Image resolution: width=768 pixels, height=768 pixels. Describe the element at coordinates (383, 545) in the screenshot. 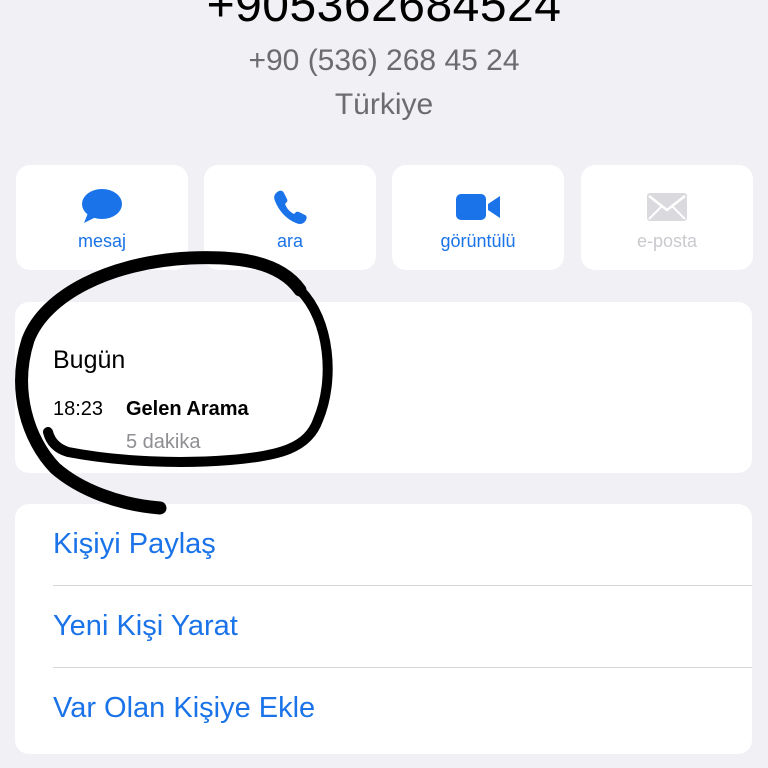

I see `share-contact-row: Kişiyi Paylaş` at that location.